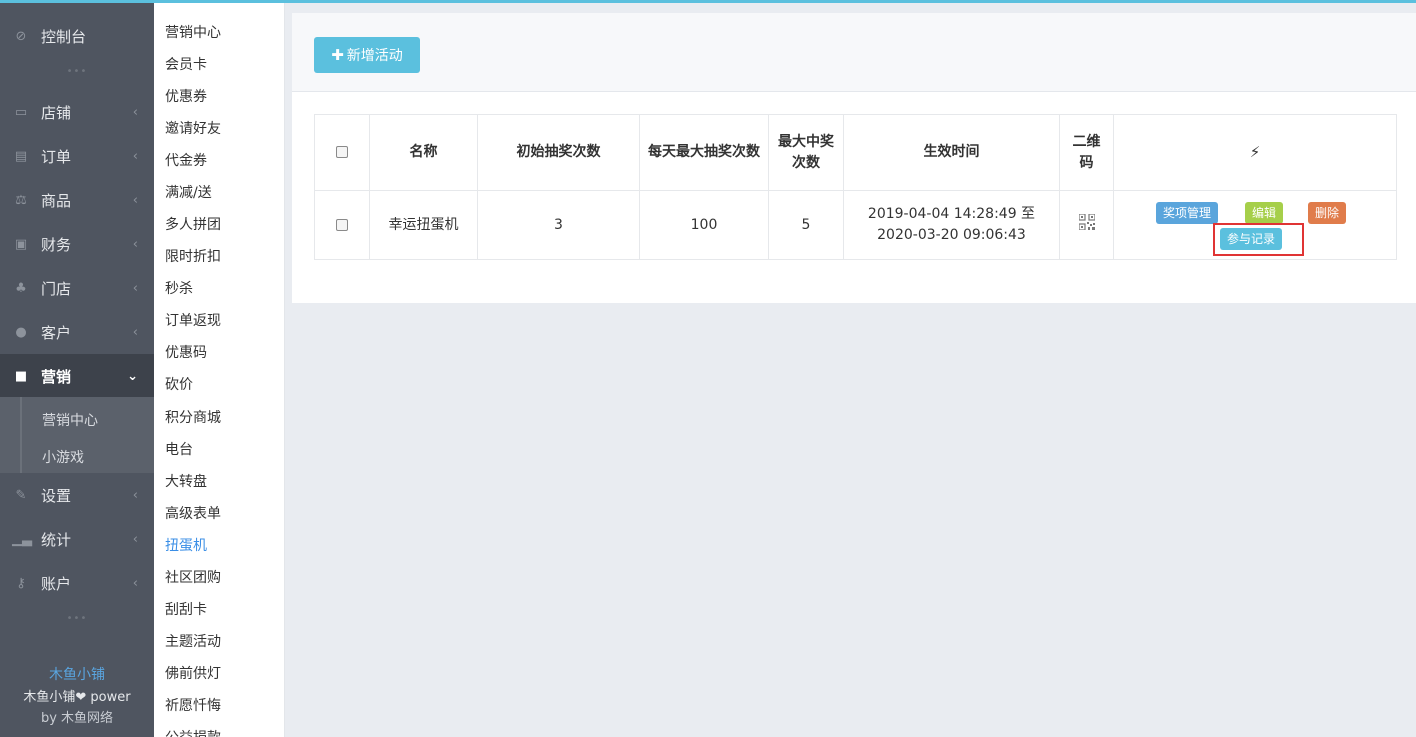 The height and width of the screenshot is (737, 1416). Describe the element at coordinates (558, 152) in the screenshot. I see `col-header-initial-draws: 初始抽奖次数` at that location.